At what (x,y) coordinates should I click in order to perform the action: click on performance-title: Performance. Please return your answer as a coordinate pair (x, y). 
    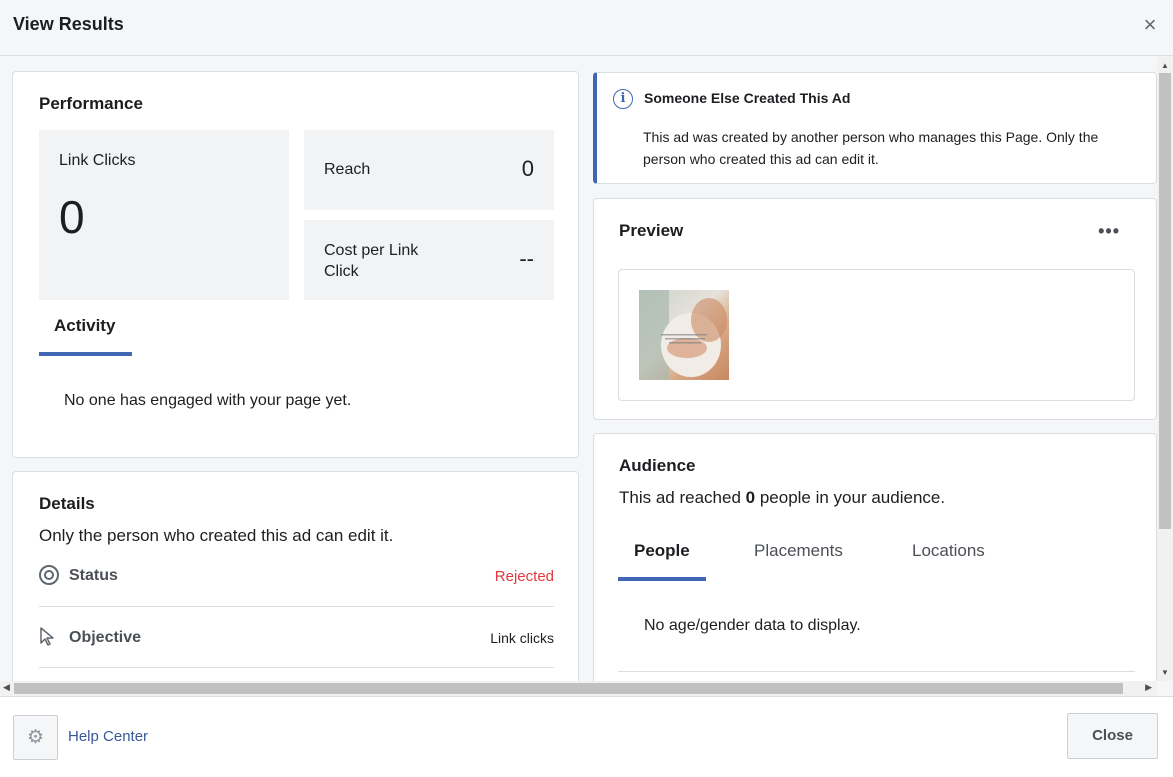
    Looking at the image, I should click on (91, 103).